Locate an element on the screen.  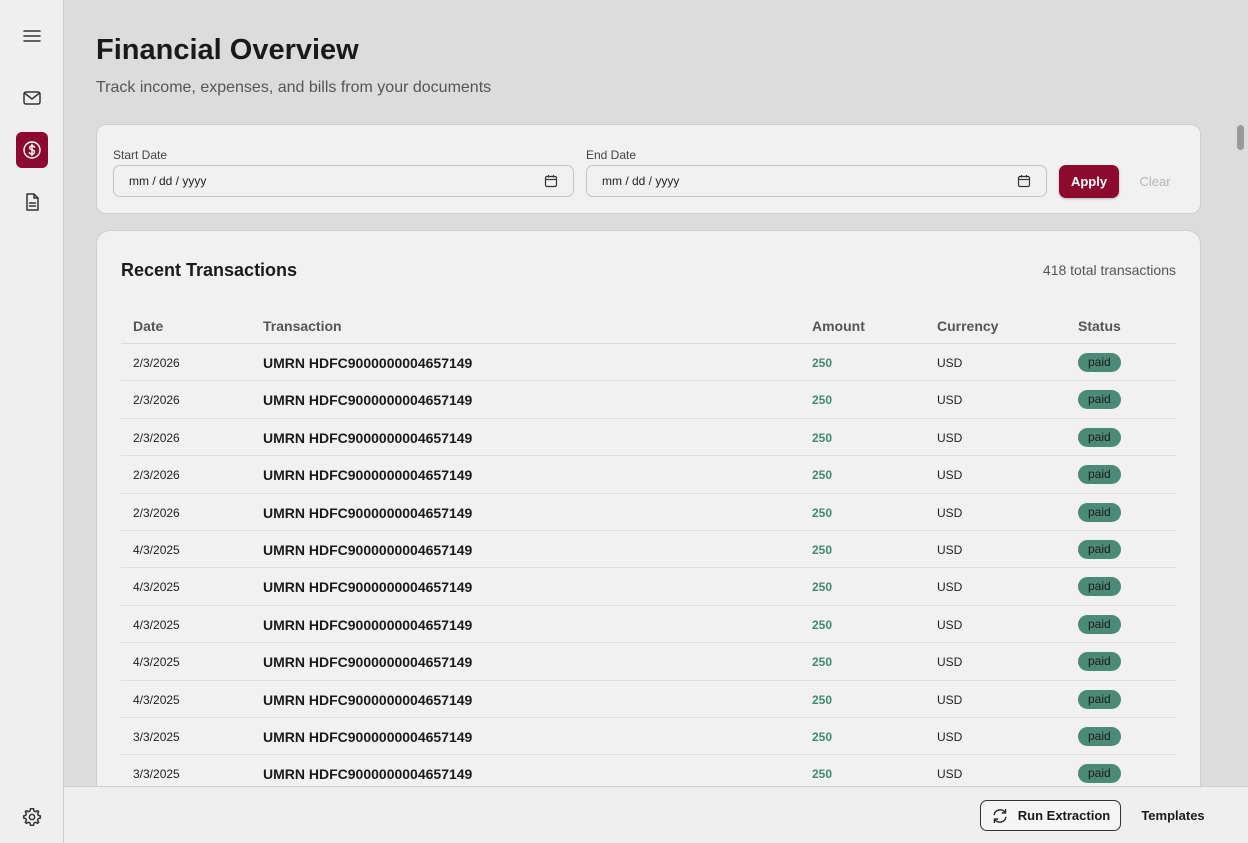
sidebar-item-mail is located at coordinates (32, 98).